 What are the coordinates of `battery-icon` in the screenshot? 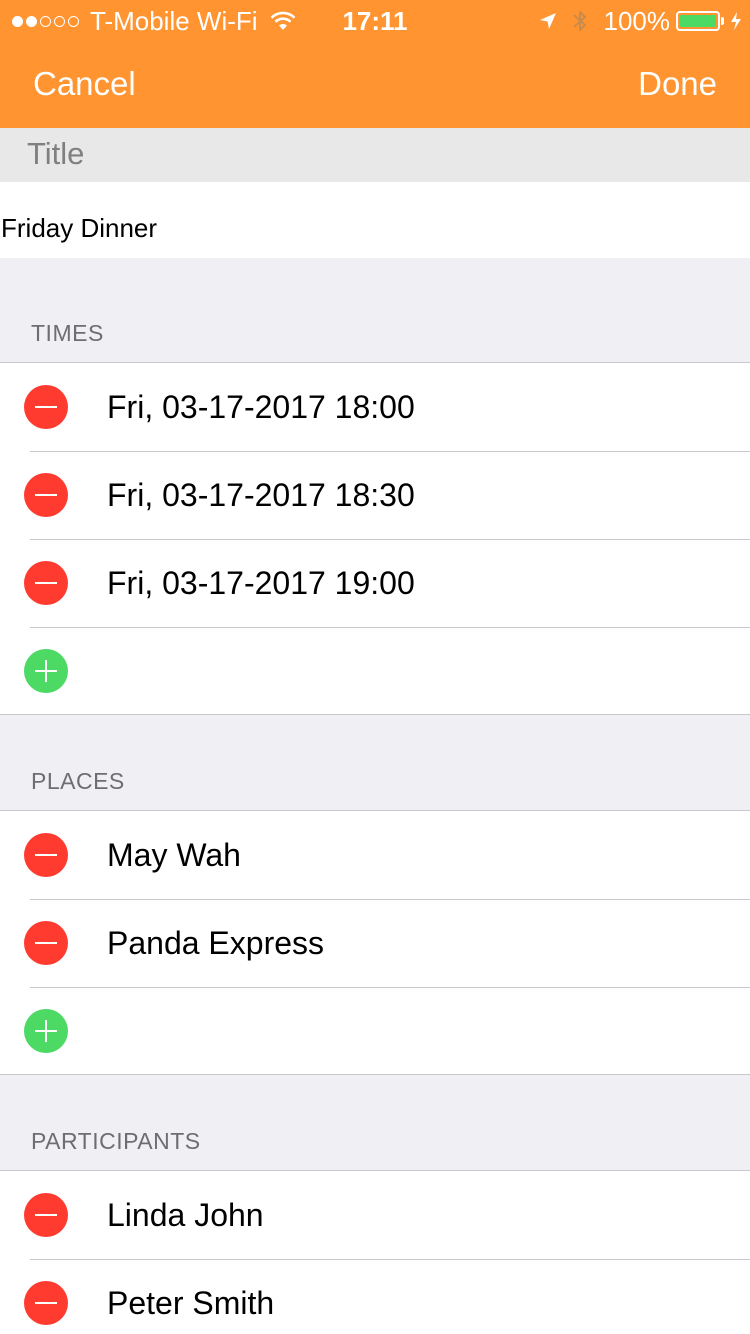 It's located at (698, 21).